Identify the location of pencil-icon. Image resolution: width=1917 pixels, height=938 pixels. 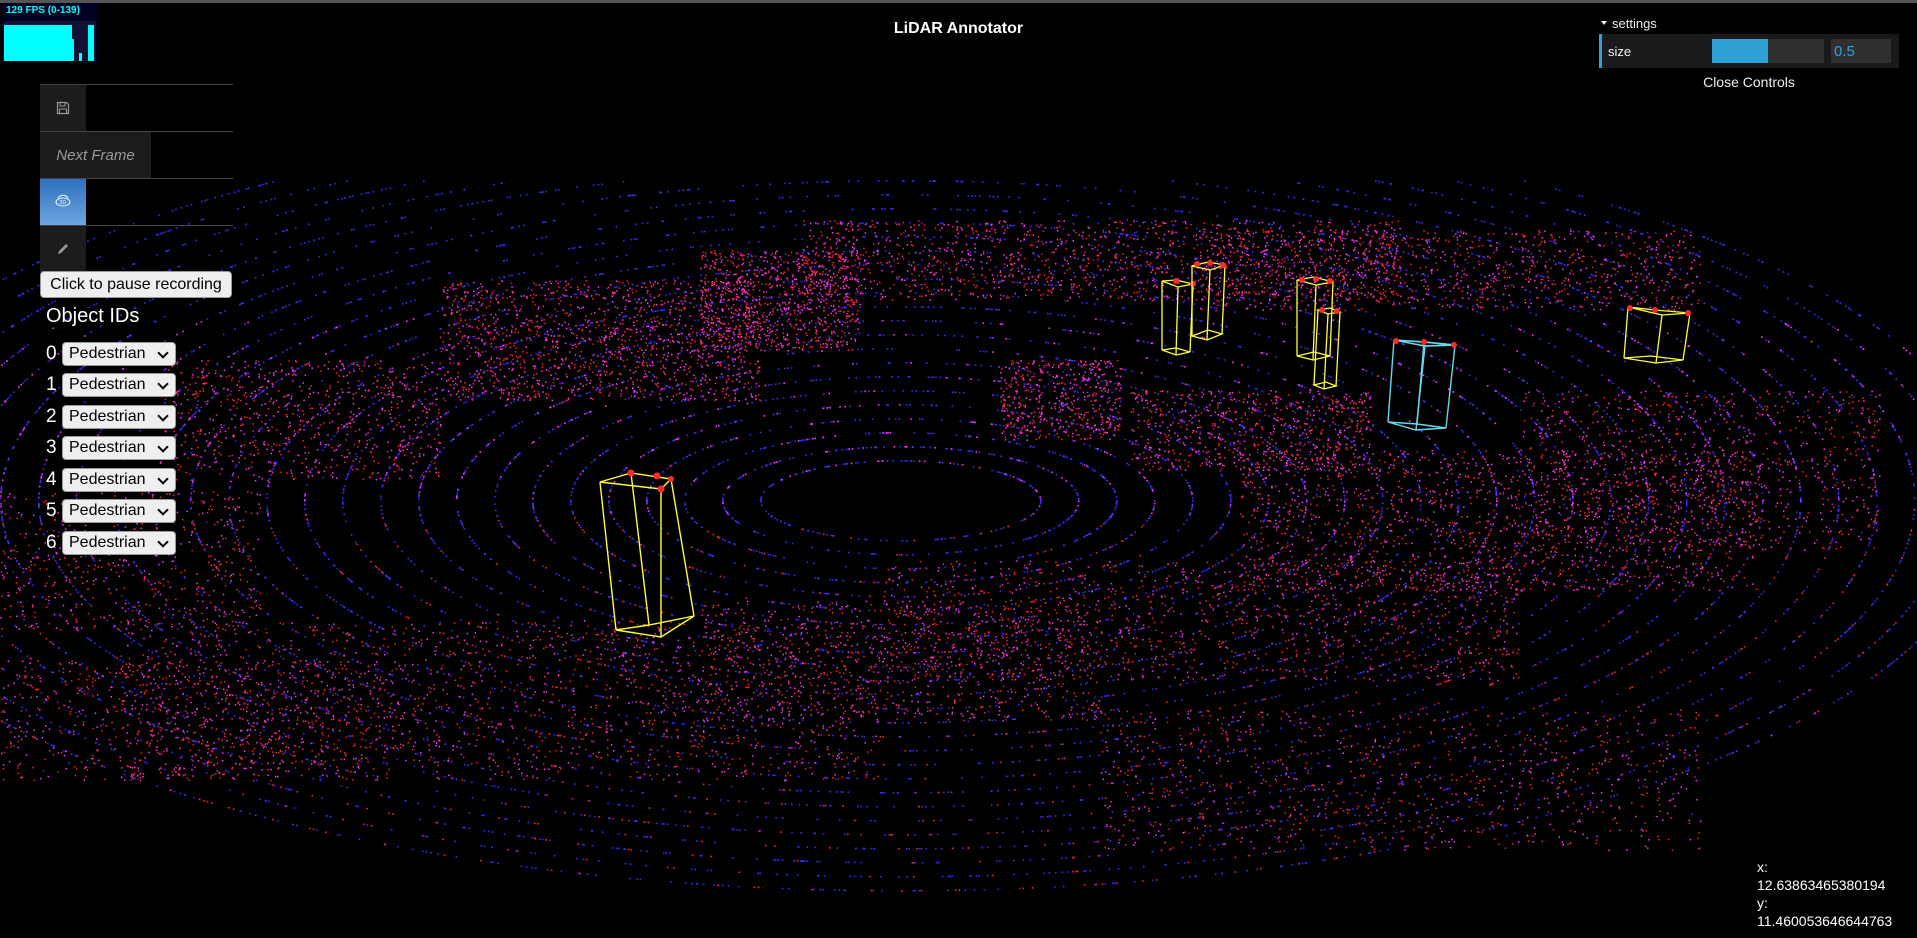
(63, 249).